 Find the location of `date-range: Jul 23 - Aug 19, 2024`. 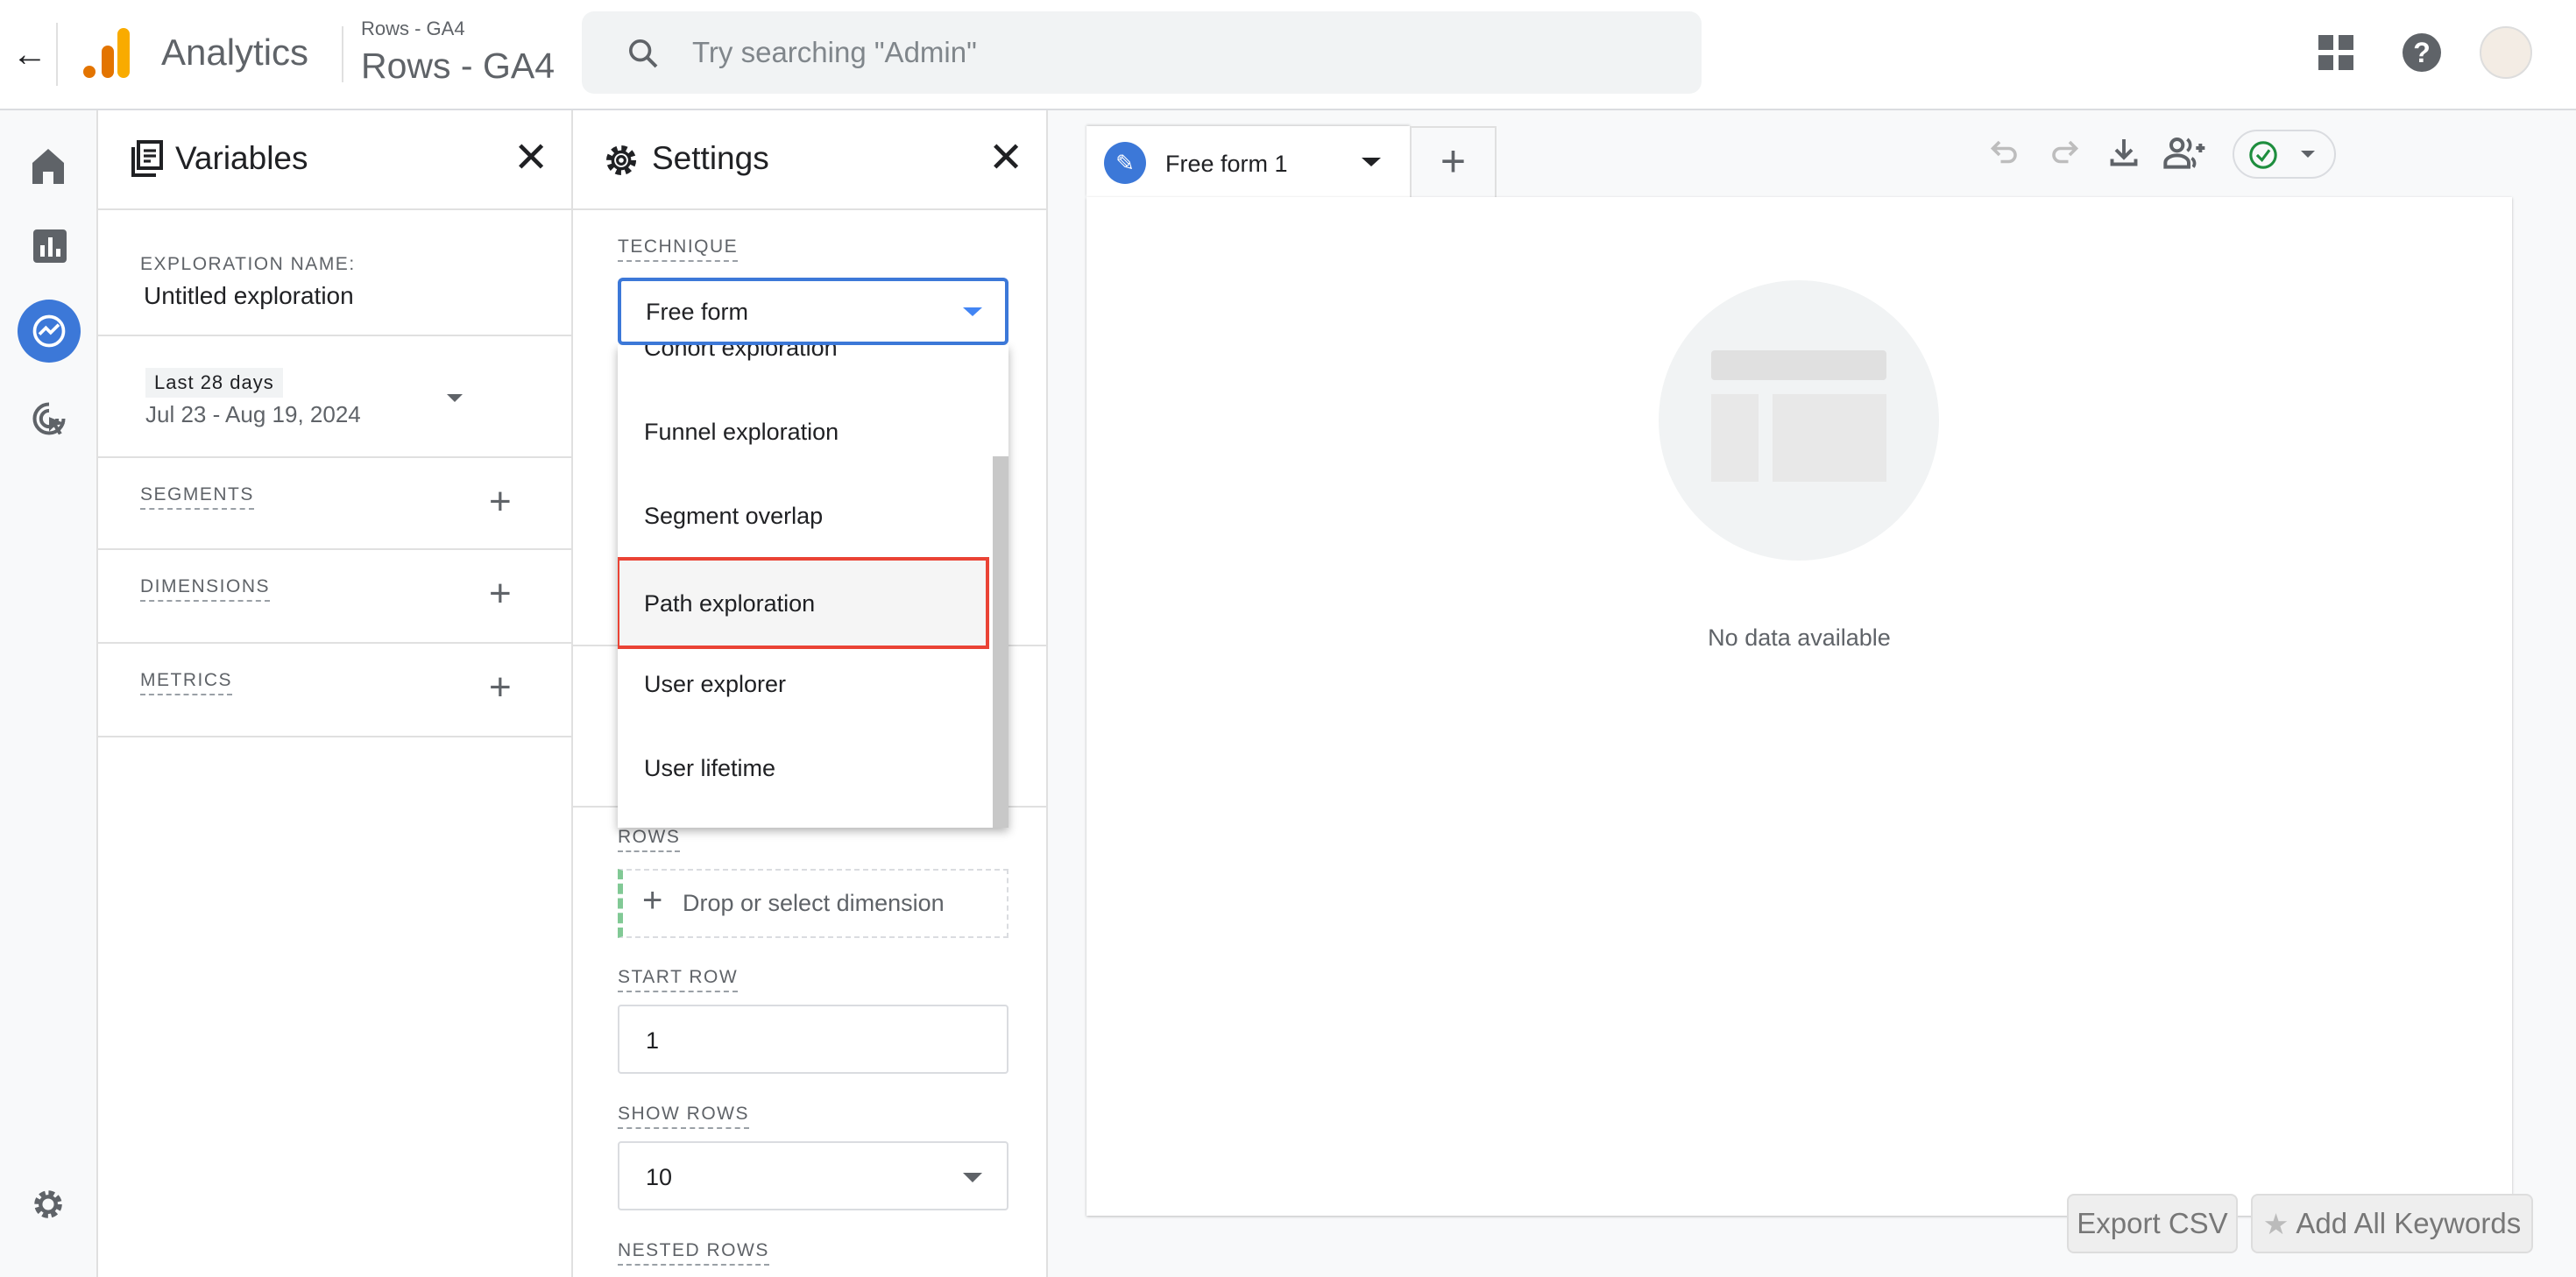

date-range: Jul 23 - Aug 19, 2024 is located at coordinates (253, 414).